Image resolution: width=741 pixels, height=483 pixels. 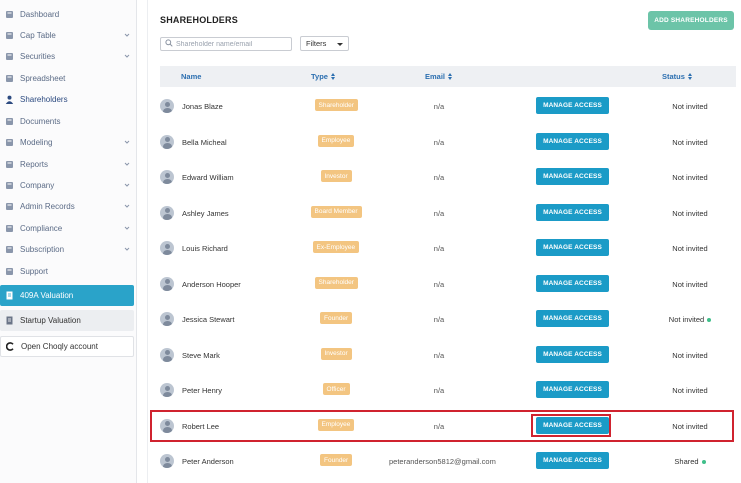 I want to click on sort-icon, so click(x=450, y=76).